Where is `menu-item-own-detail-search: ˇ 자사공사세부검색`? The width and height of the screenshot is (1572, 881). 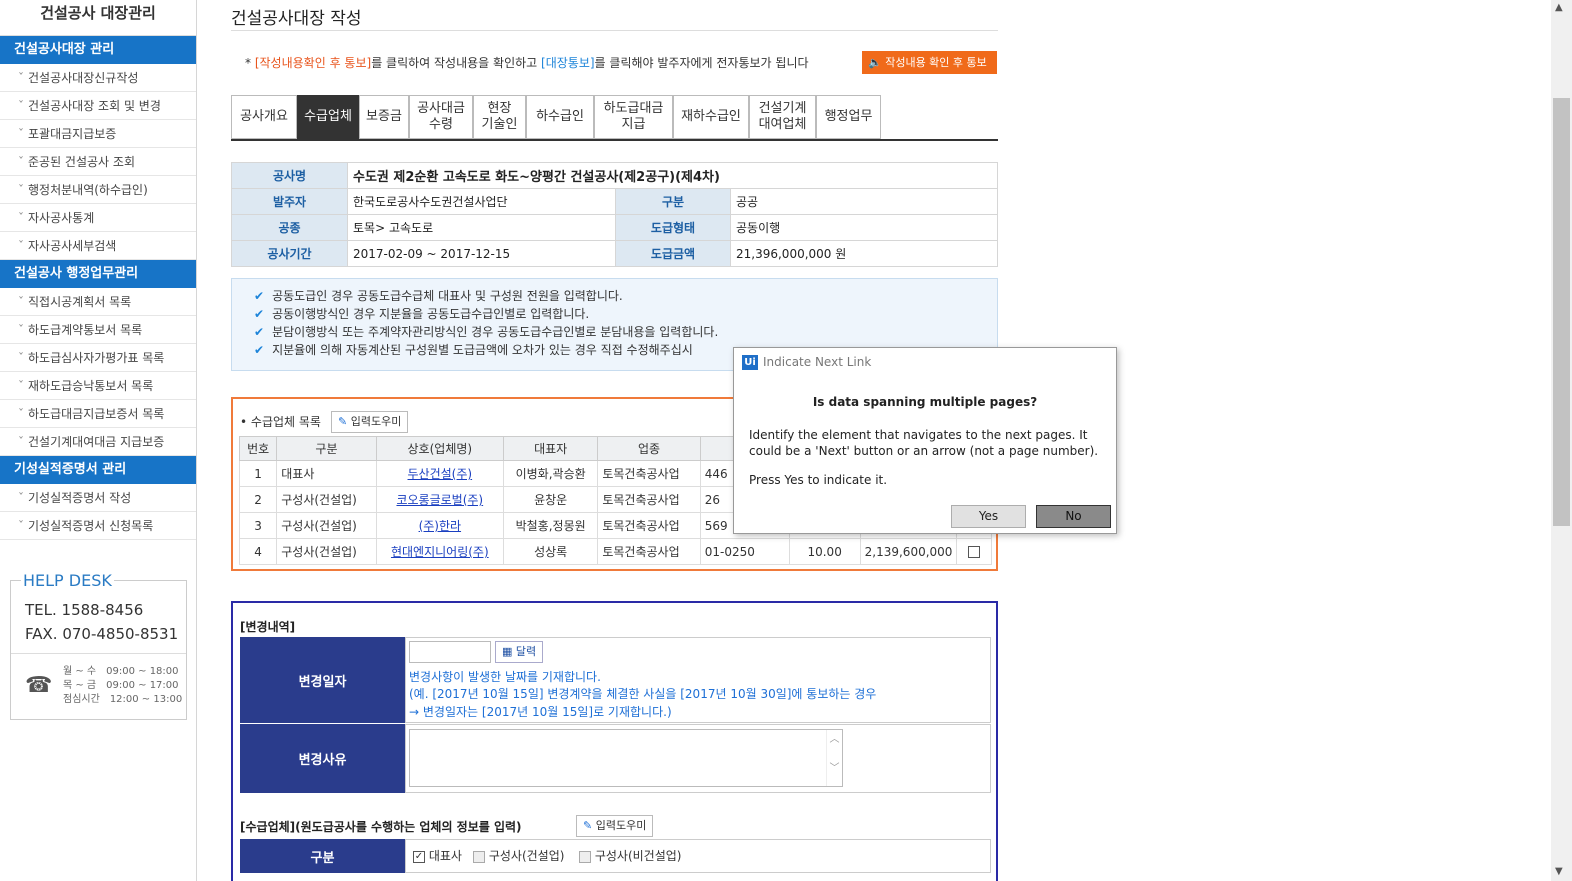 menu-item-own-detail-search: ˇ 자사공사세부검색 is located at coordinates (98, 246).